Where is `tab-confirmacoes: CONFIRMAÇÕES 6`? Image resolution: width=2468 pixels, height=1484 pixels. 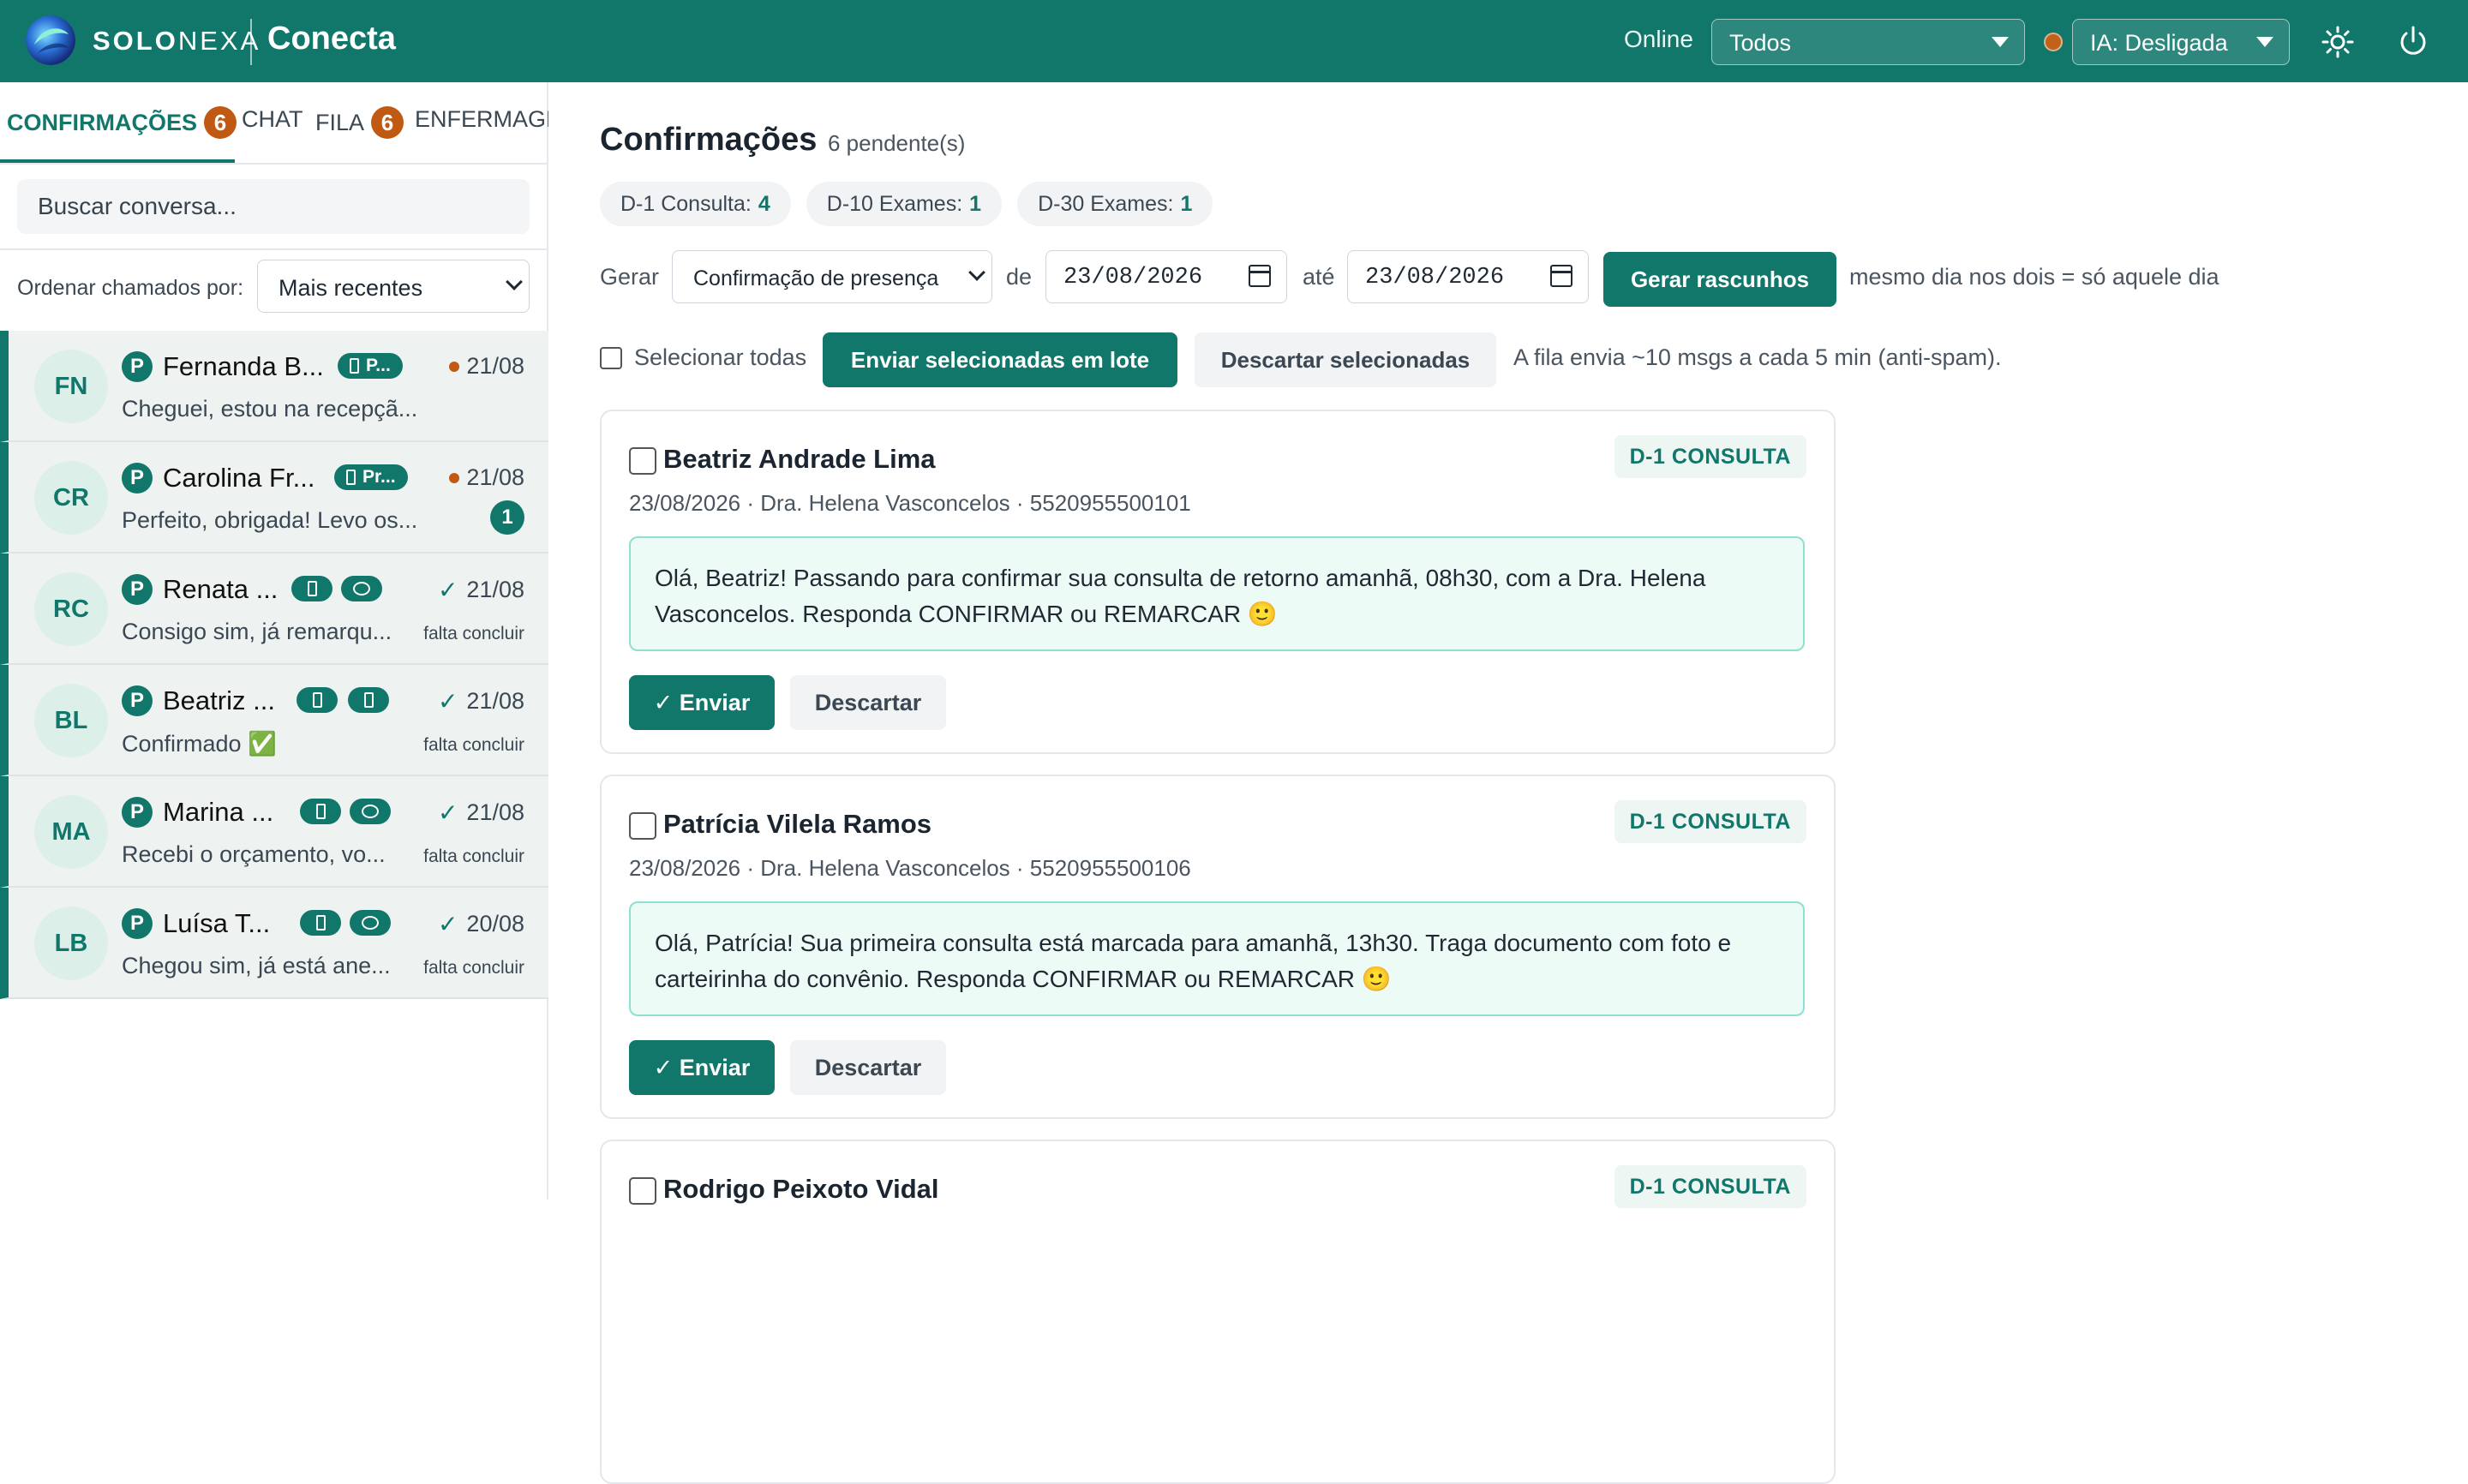 tab-confirmacoes: CONFIRMAÇÕES 6 is located at coordinates (122, 122).